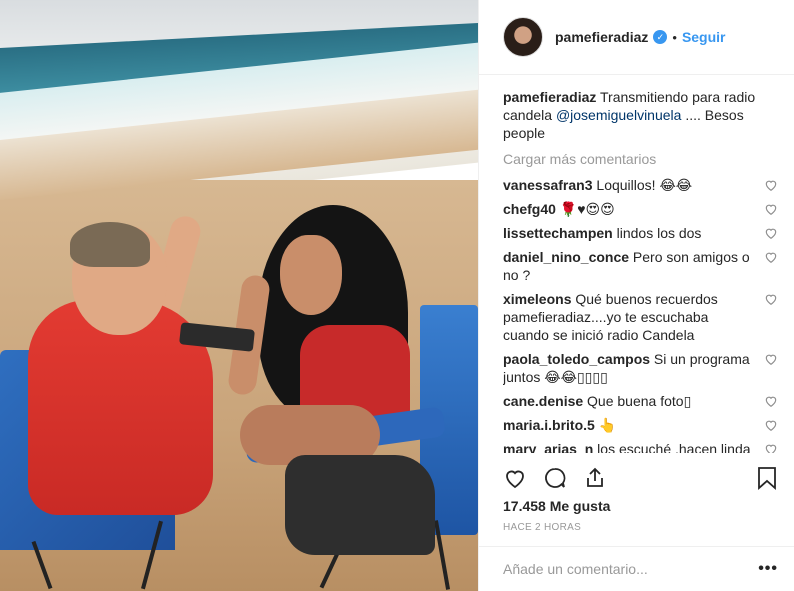  Describe the element at coordinates (543, 401) in the screenshot. I see `comment-username: cane.denise` at that location.